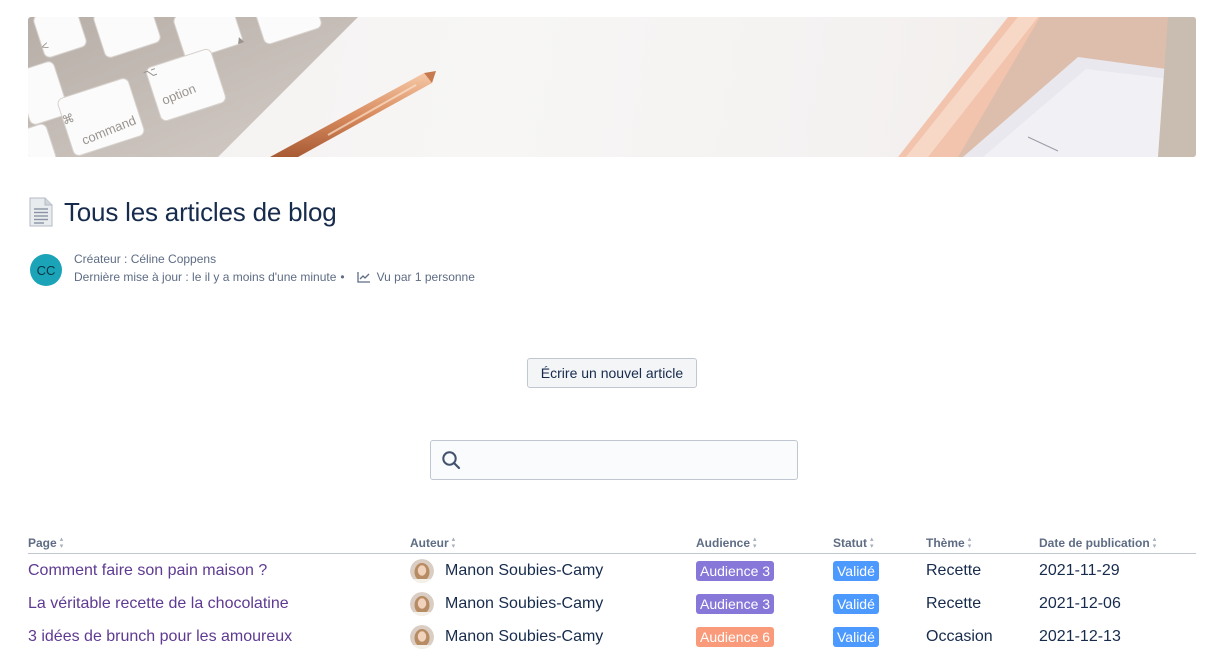  Describe the element at coordinates (219, 543) in the screenshot. I see `column-header-page: Page ▴ ▾` at that location.